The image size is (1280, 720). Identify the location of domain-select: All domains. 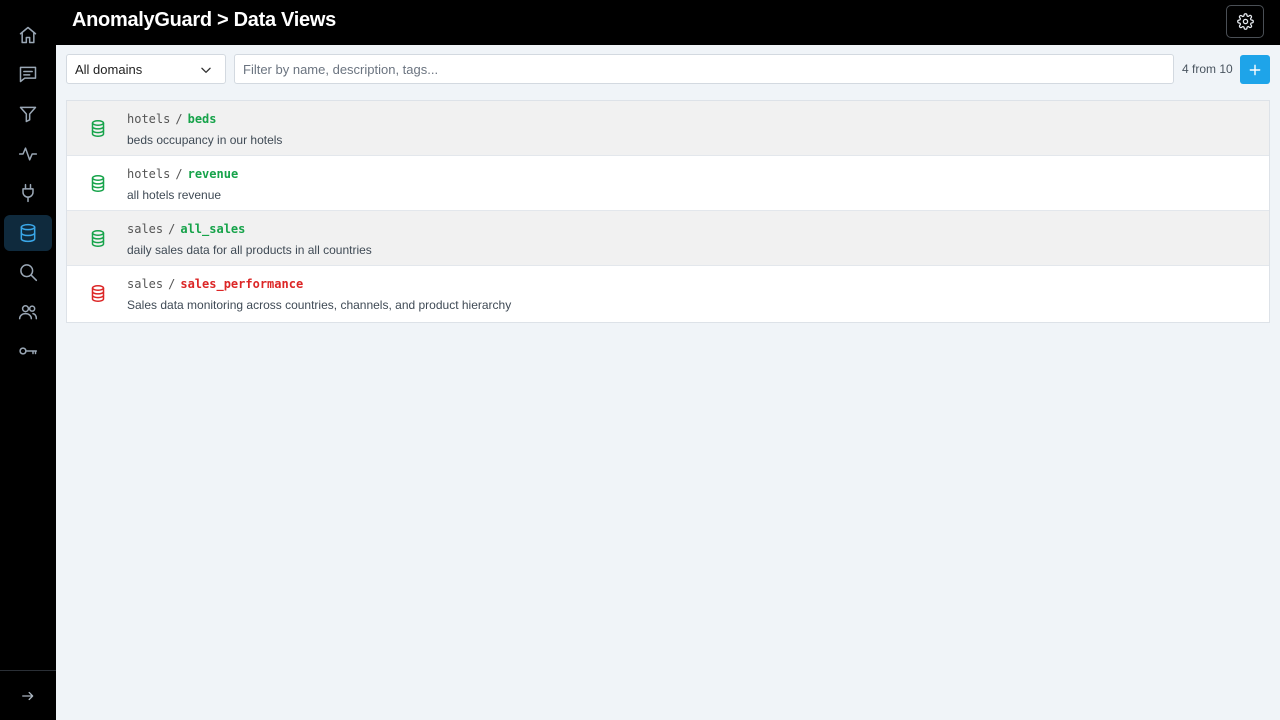
(146, 69).